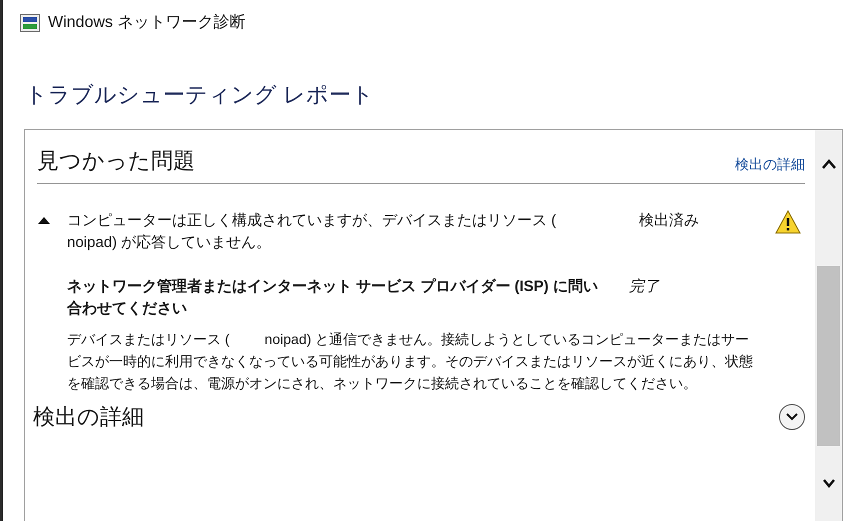  Describe the element at coordinates (200, 95) in the screenshot. I see `report-heading: トラブルシューティング レポート` at that location.